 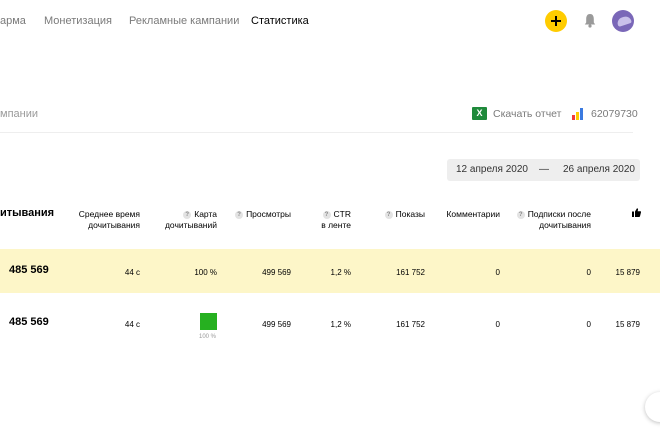 I want to click on column-header-subscriptions: ? Подписки после дочитывания, so click(x=553, y=220).